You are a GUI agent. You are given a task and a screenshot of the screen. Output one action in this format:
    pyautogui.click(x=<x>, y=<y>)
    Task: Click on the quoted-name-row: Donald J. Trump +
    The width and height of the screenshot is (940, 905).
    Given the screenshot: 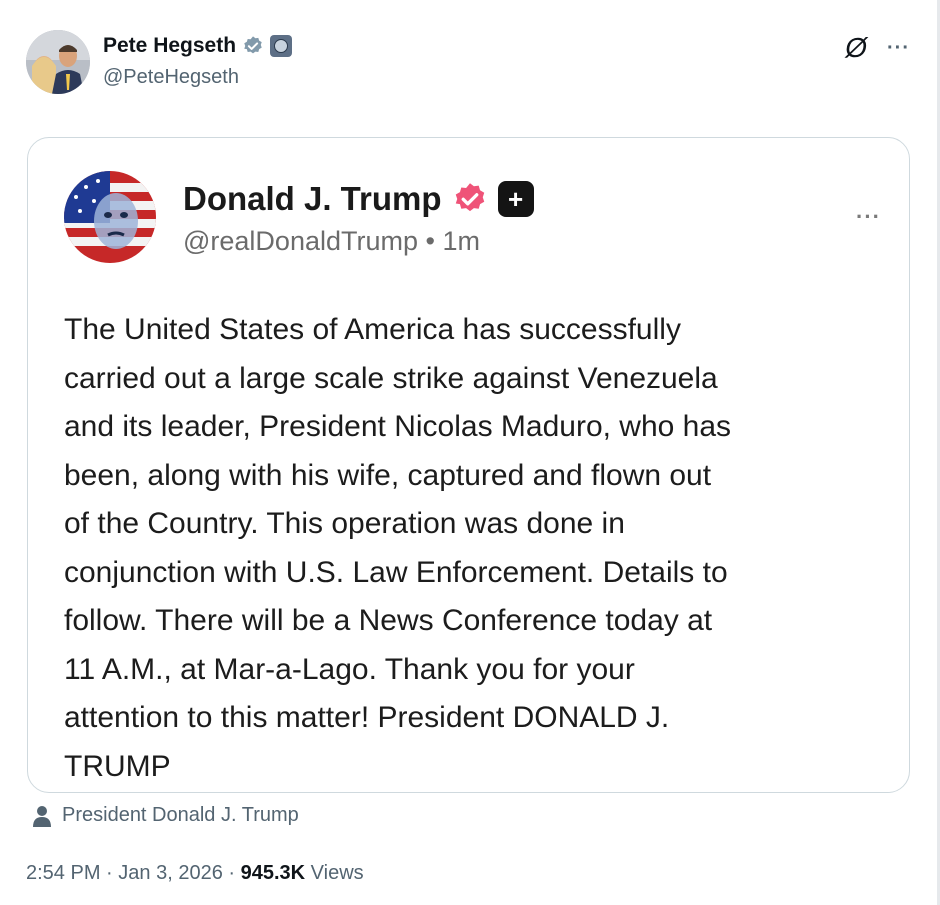 What is the action you would take?
    pyautogui.click(x=358, y=199)
    